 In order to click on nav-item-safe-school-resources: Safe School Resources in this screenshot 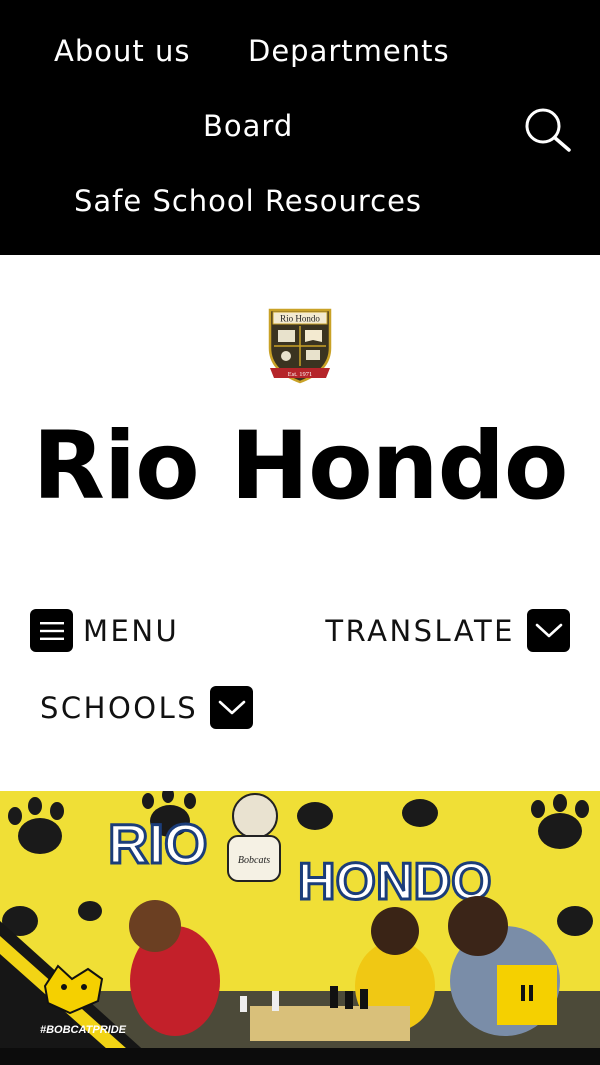, I will do `click(248, 201)`.